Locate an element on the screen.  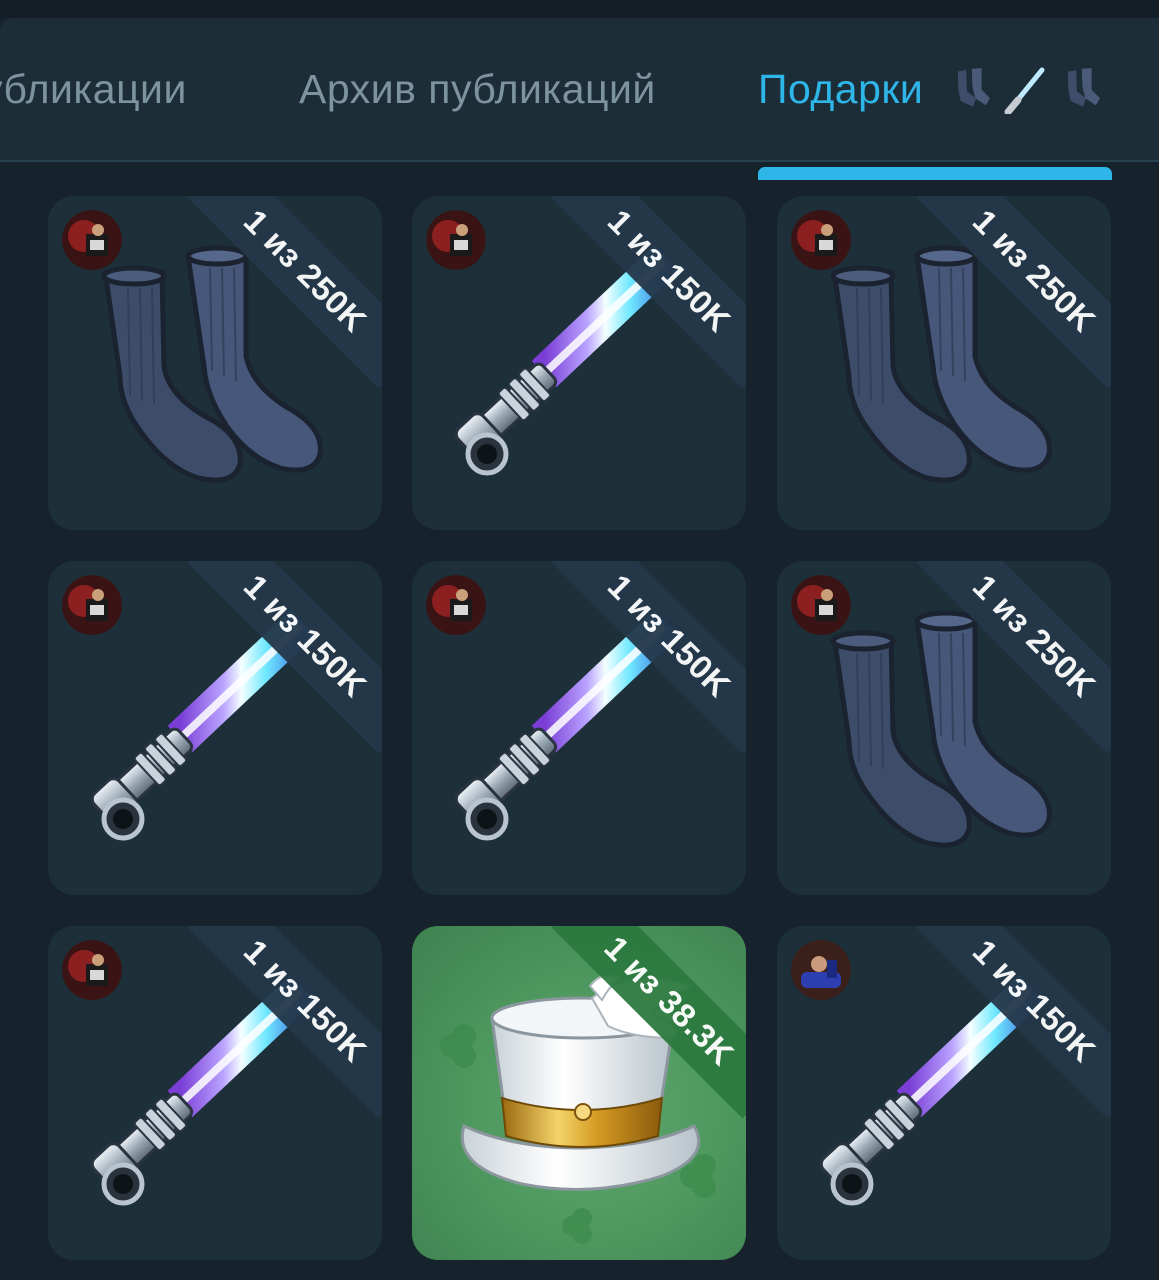
gift-image-top-hat is located at coordinates (579, 1093).